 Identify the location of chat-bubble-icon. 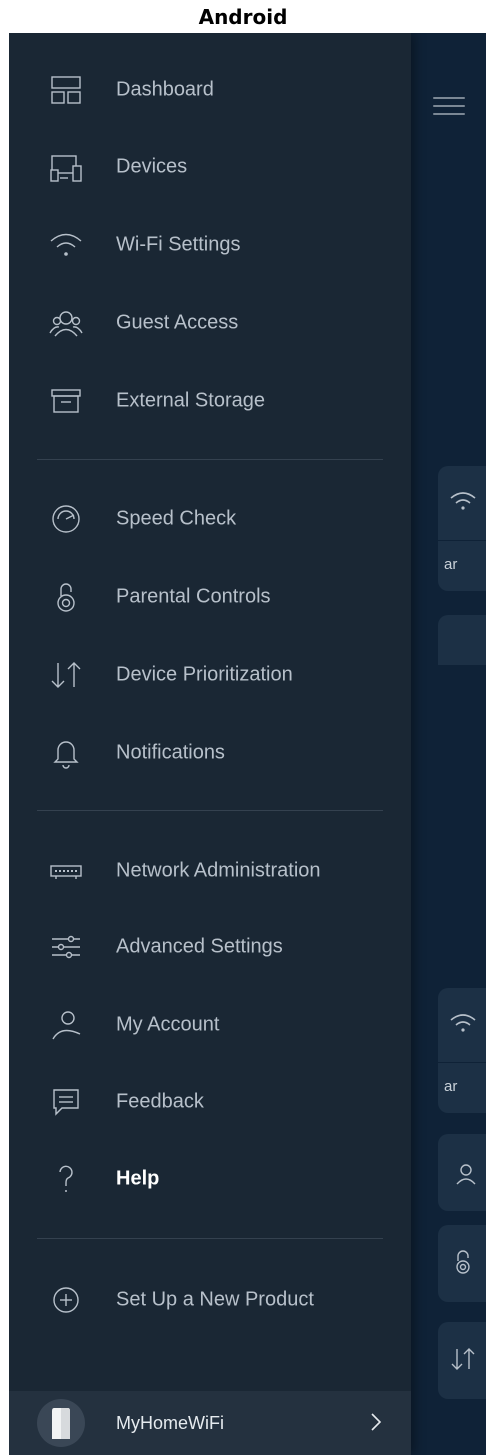
(66, 1102).